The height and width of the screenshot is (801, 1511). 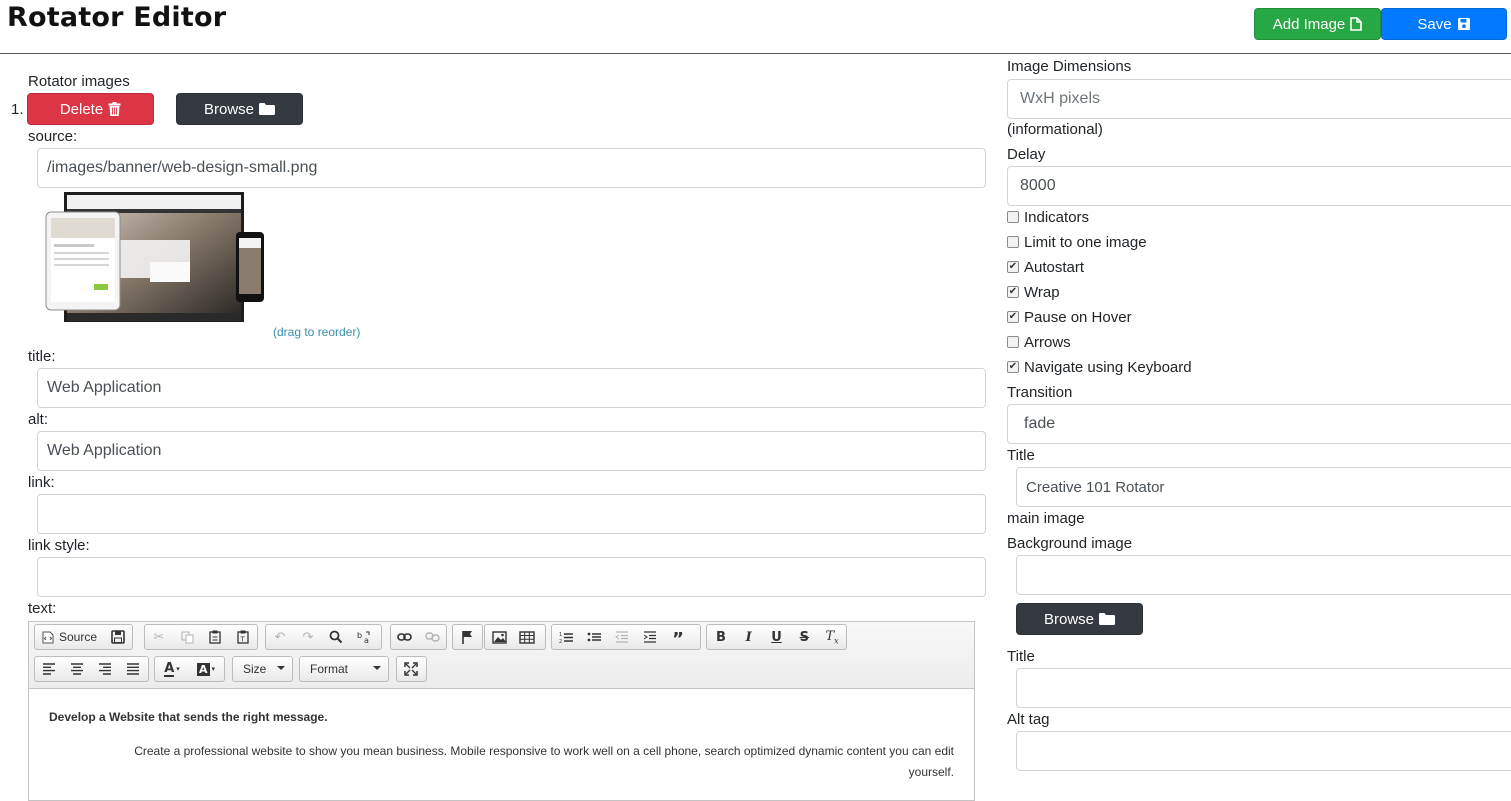 I want to click on cut-button: ✂, so click(x=159, y=637).